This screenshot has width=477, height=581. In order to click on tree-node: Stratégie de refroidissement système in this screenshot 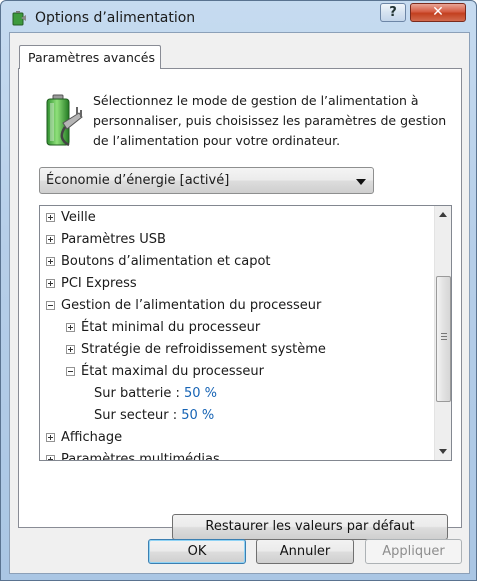, I will do `click(237, 350)`.